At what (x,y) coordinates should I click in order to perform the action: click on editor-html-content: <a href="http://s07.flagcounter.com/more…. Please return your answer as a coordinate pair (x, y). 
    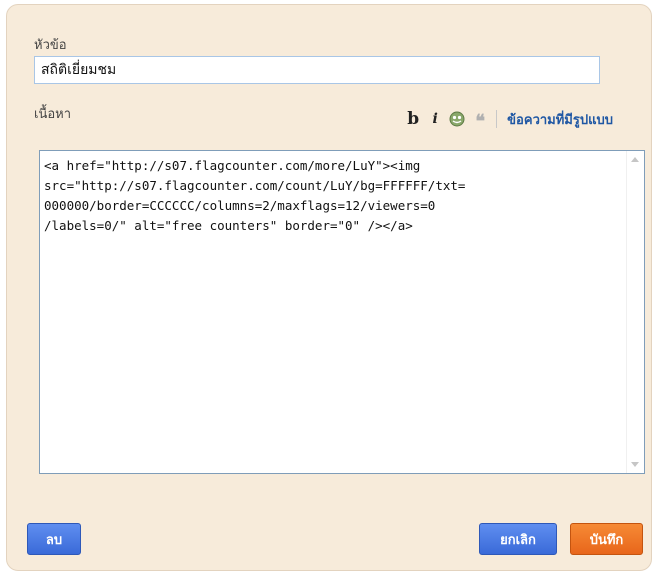
    Looking at the image, I should click on (333, 196).